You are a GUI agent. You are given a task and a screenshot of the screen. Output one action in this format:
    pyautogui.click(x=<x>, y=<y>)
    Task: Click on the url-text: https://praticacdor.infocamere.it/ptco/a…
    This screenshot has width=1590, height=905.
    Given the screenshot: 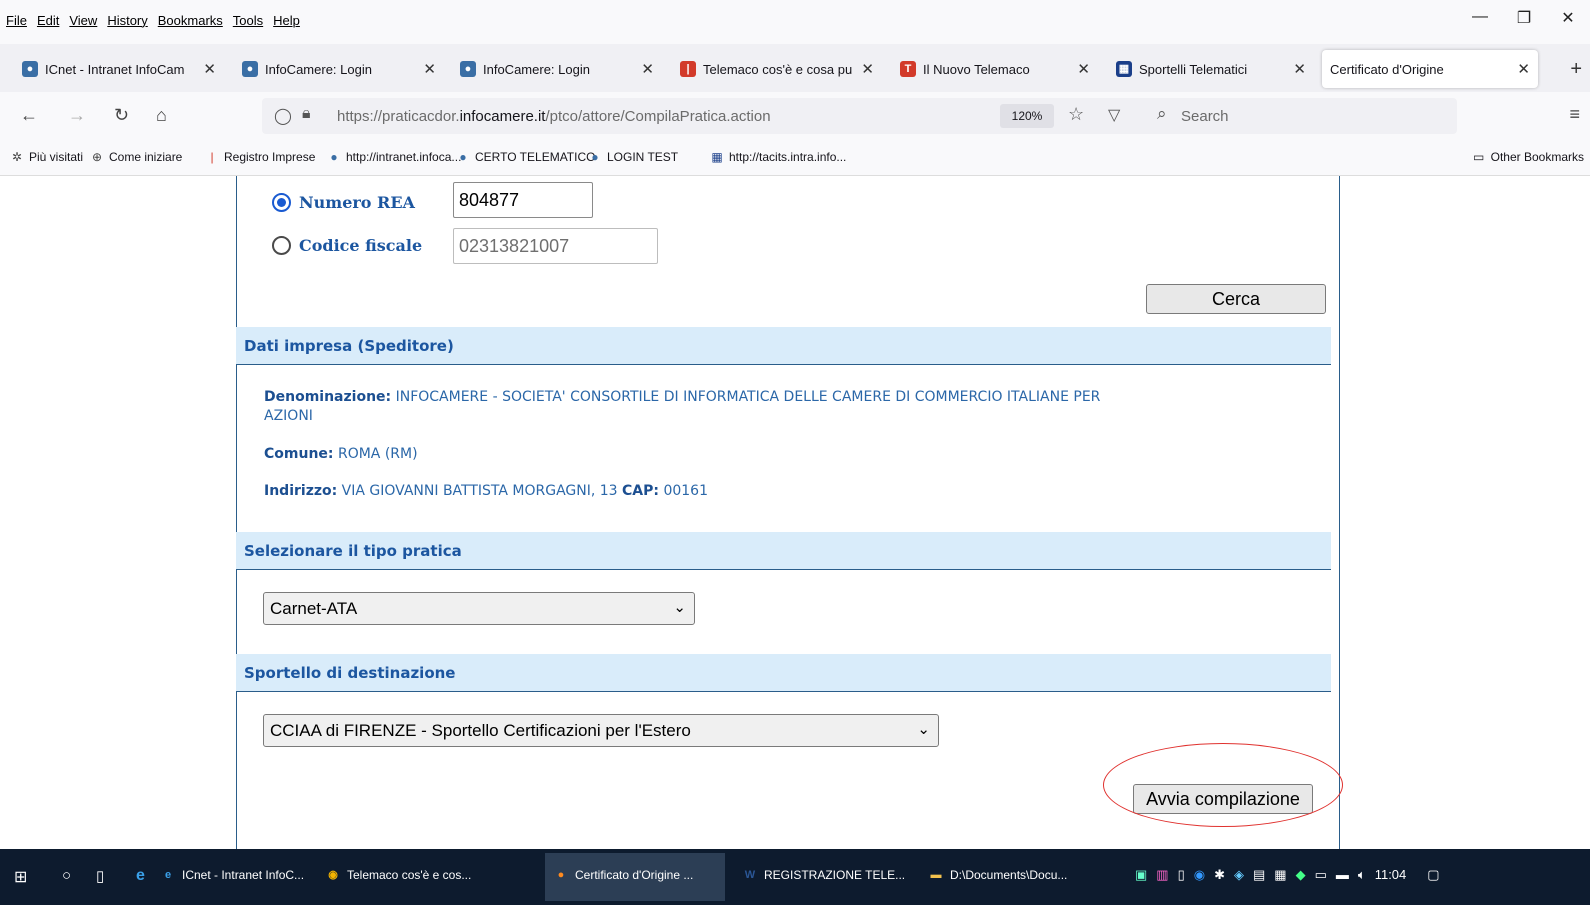 What is the action you would take?
    pyautogui.click(x=554, y=116)
    